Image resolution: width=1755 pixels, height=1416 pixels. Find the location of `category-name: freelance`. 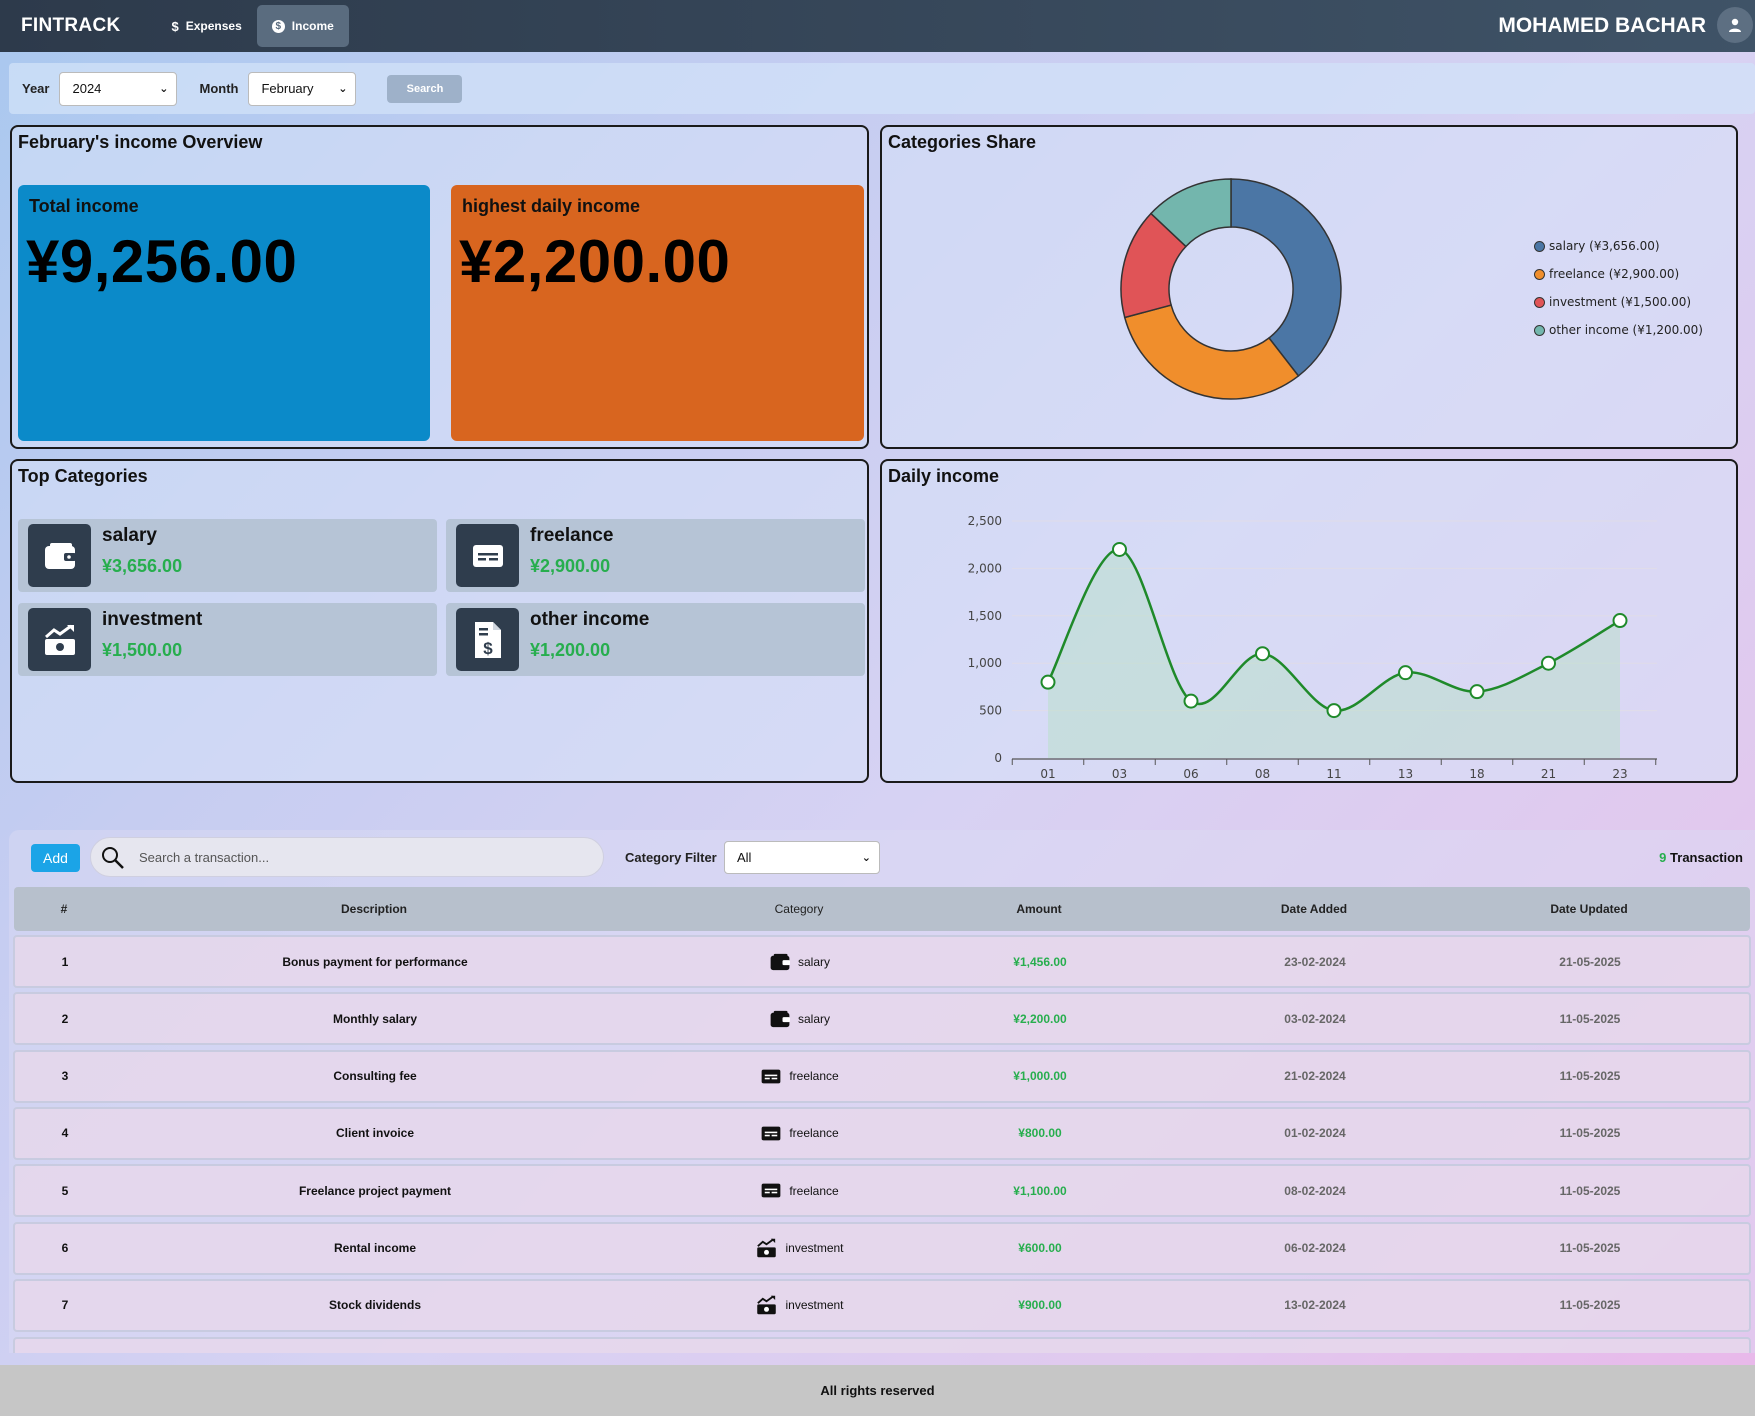

category-name: freelance is located at coordinates (572, 535).